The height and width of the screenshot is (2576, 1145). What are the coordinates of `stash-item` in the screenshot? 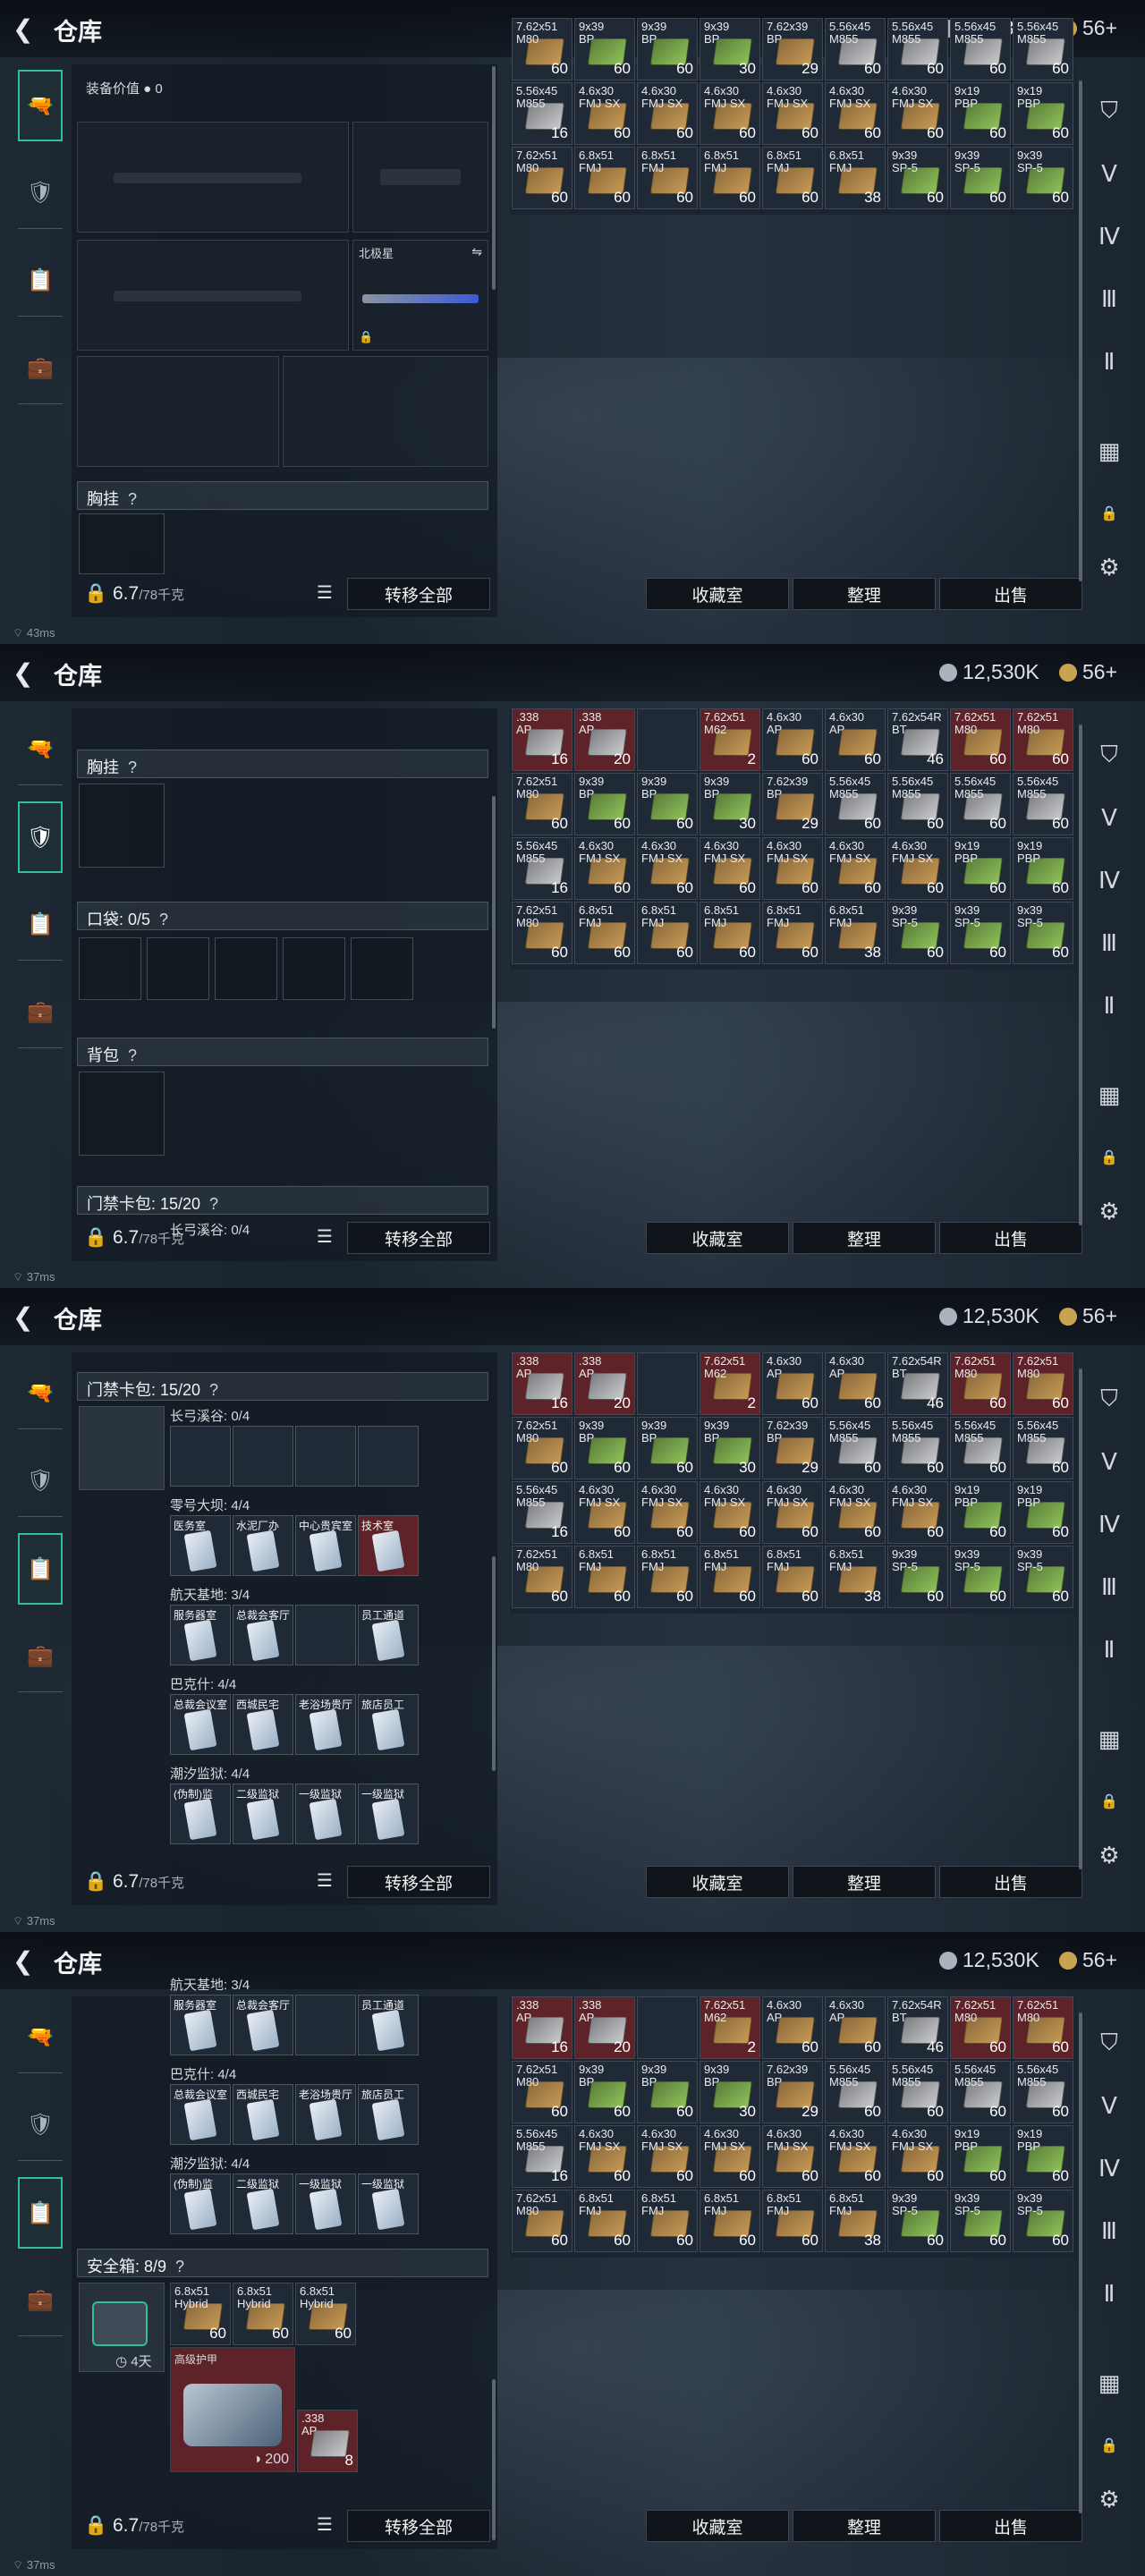 It's located at (667, 1383).